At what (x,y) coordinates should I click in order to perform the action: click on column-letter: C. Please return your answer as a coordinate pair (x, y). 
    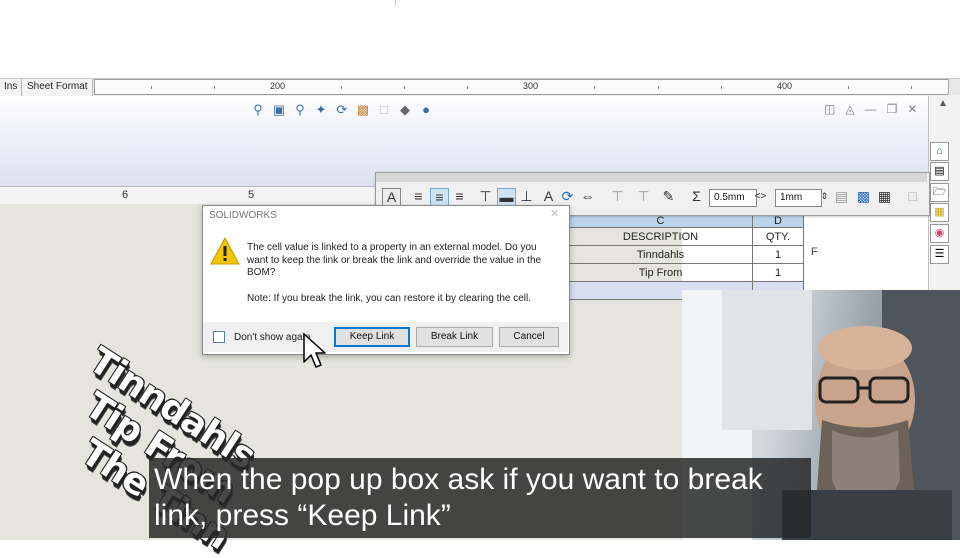
    Looking at the image, I should click on (660, 221).